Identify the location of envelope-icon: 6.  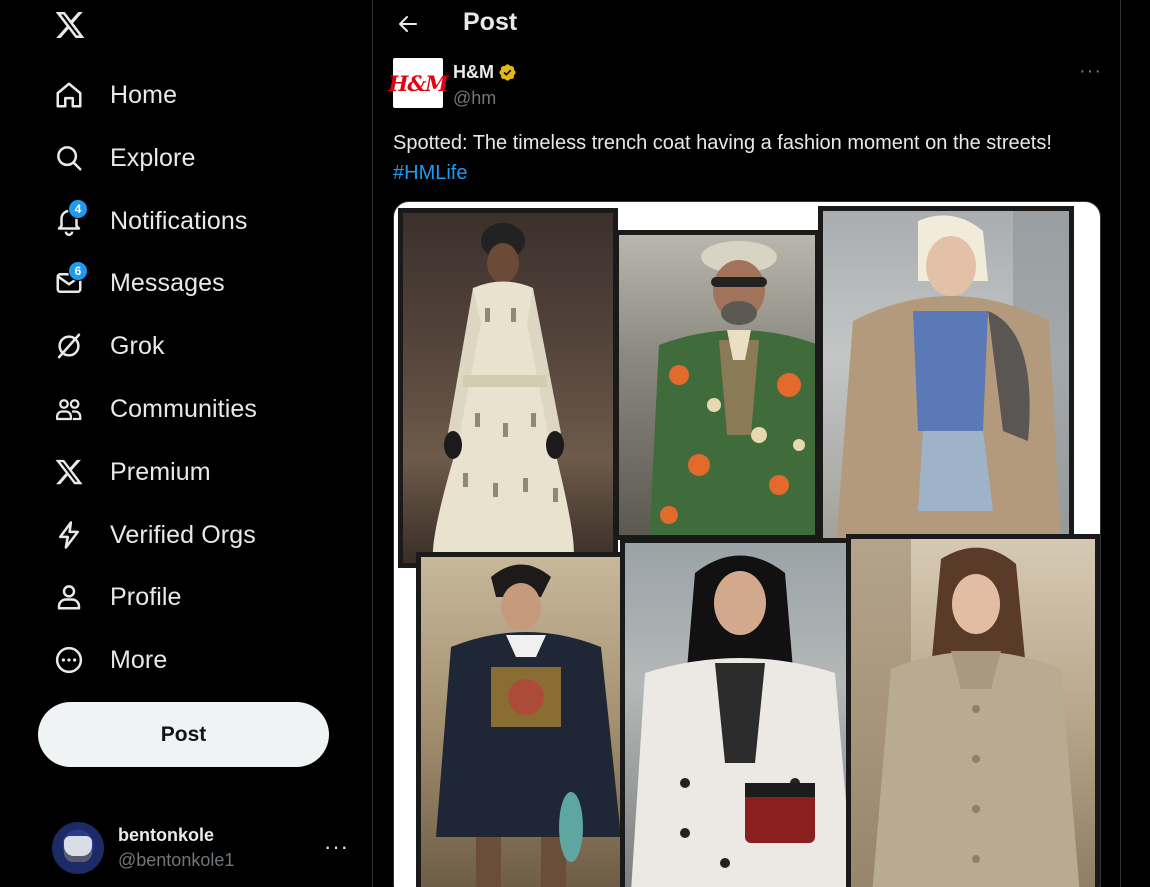
(70, 280).